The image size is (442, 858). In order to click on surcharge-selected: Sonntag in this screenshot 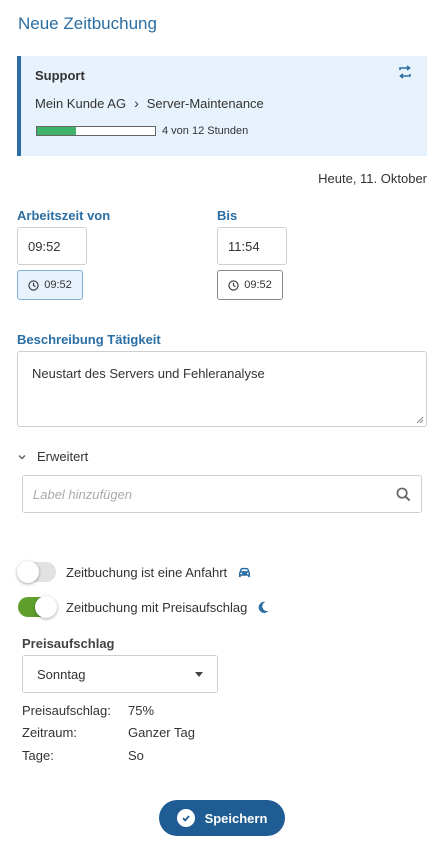, I will do `click(61, 674)`.